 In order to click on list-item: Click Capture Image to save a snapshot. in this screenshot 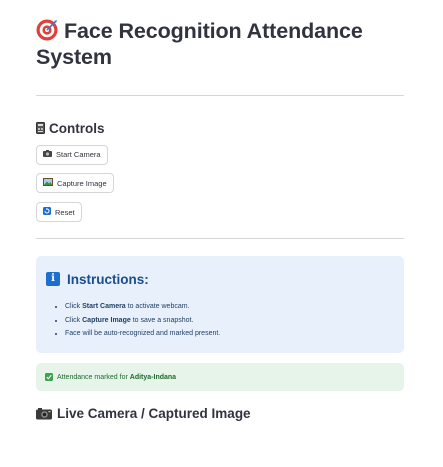, I will do `click(229, 321)`.